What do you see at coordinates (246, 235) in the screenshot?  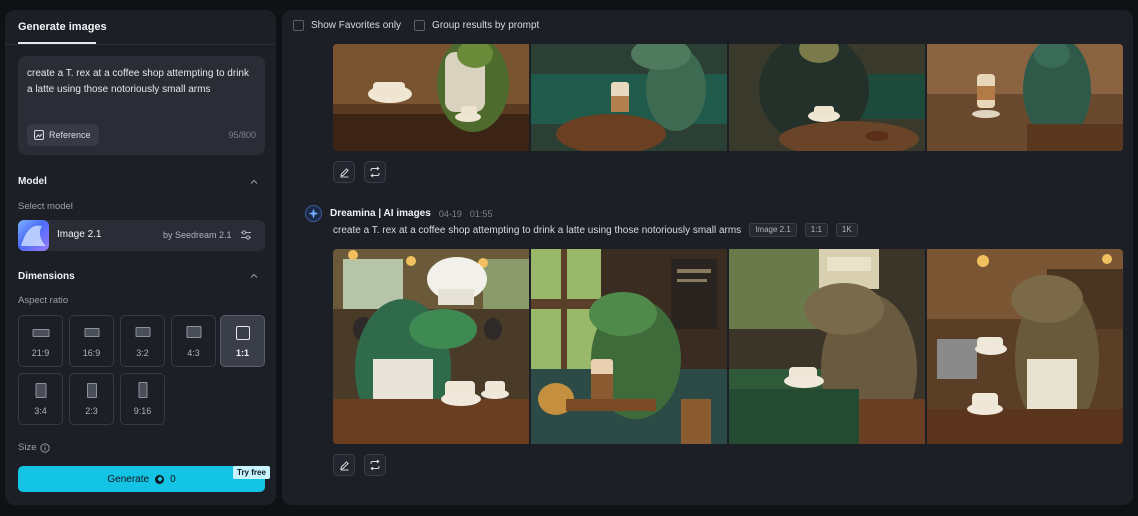 I see `sliders-icon` at bounding box center [246, 235].